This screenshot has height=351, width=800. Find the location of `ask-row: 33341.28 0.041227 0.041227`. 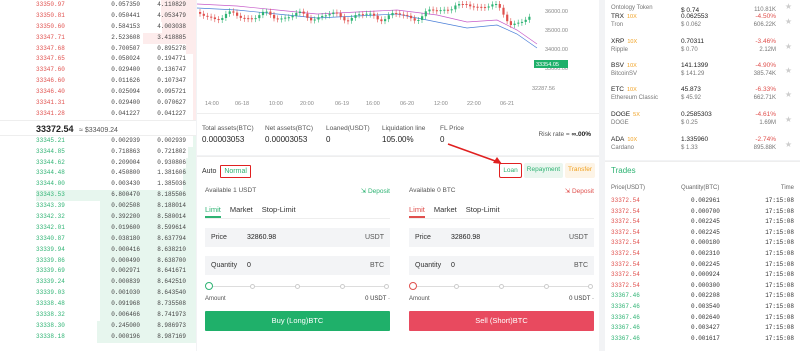

ask-row: 33341.28 0.041227 0.041227 is located at coordinates (98, 114).